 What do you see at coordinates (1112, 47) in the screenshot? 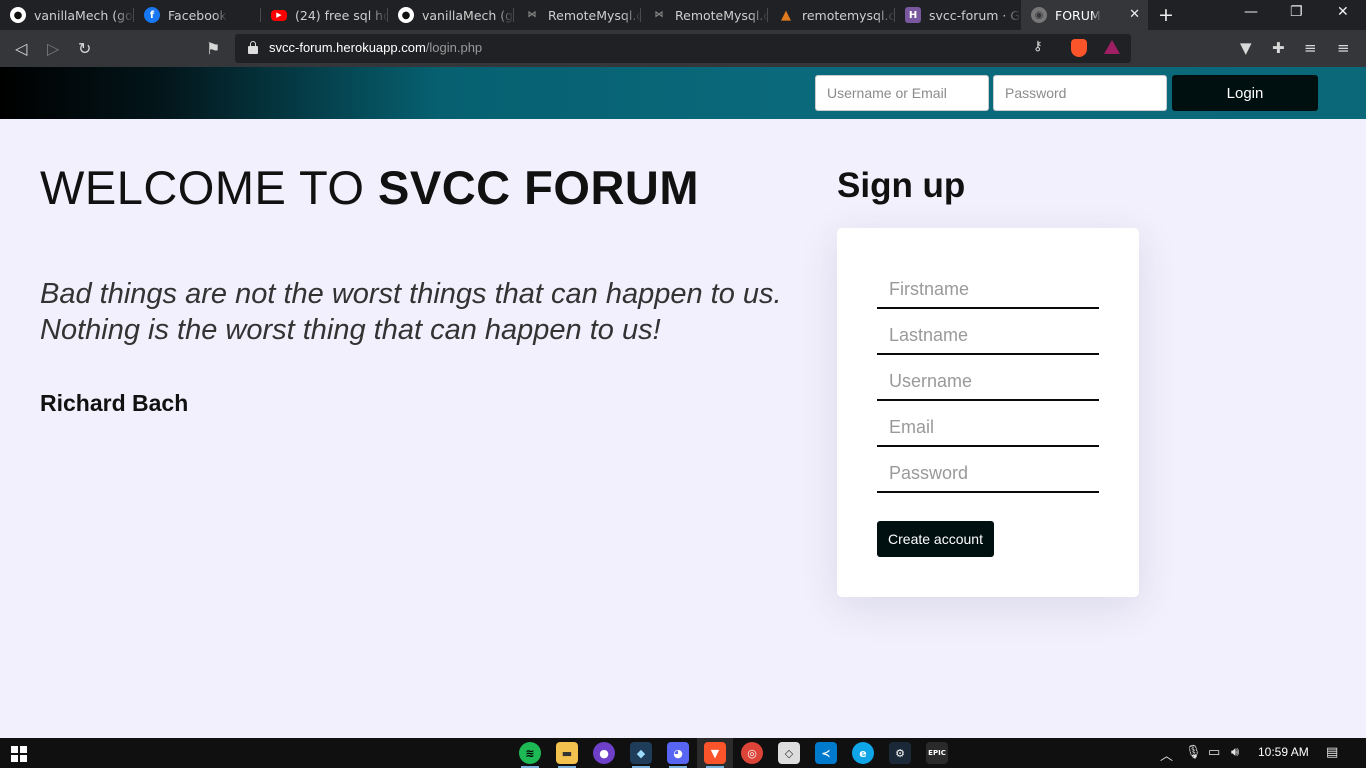
I see `brave-rewards-icon` at bounding box center [1112, 47].